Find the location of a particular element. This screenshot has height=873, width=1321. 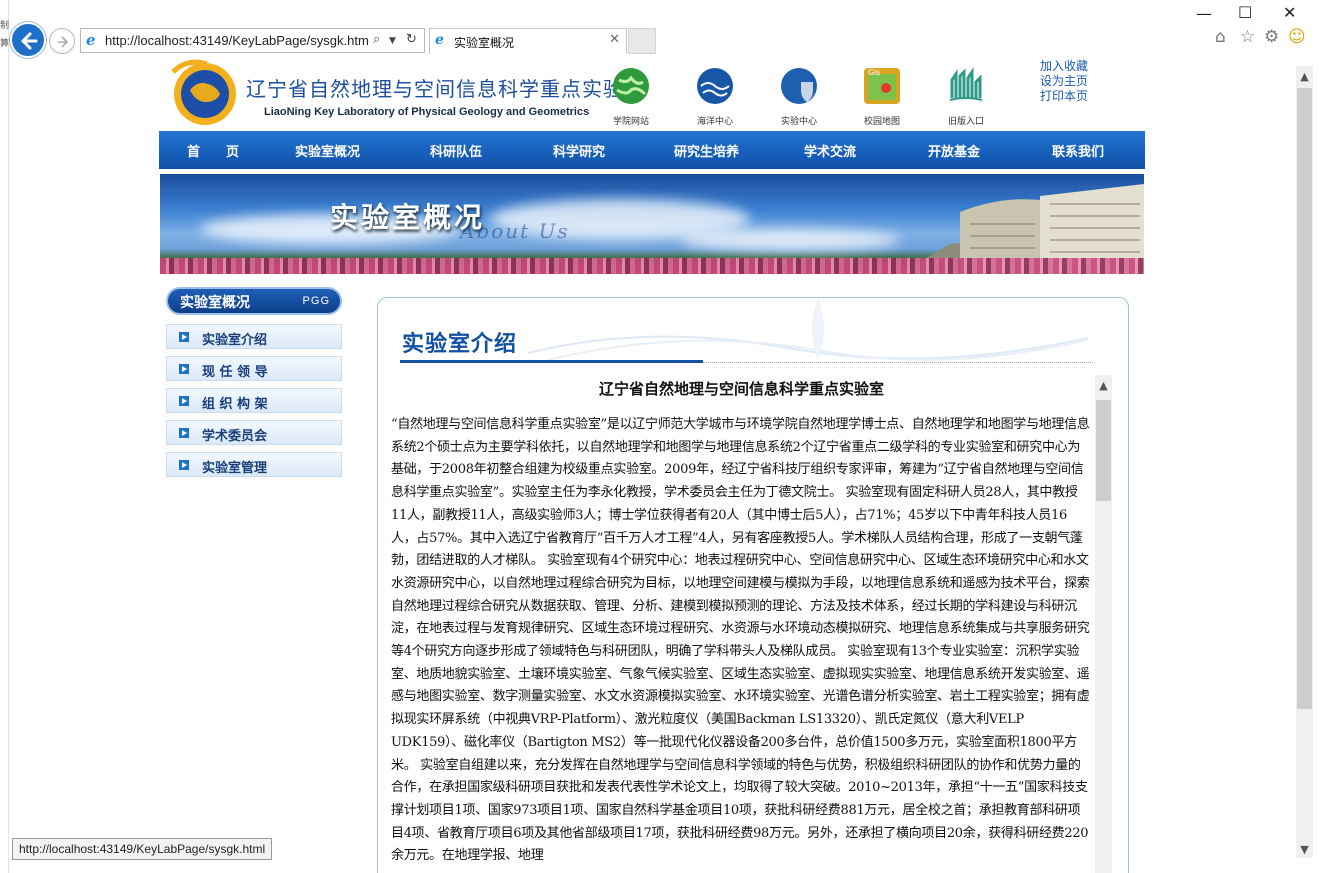

shield-globe-icon is located at coordinates (799, 86).